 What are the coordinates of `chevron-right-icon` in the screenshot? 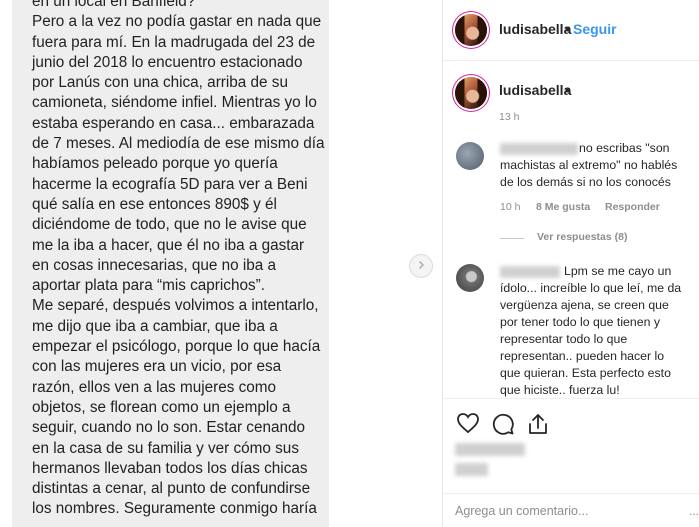 It's located at (421, 266).